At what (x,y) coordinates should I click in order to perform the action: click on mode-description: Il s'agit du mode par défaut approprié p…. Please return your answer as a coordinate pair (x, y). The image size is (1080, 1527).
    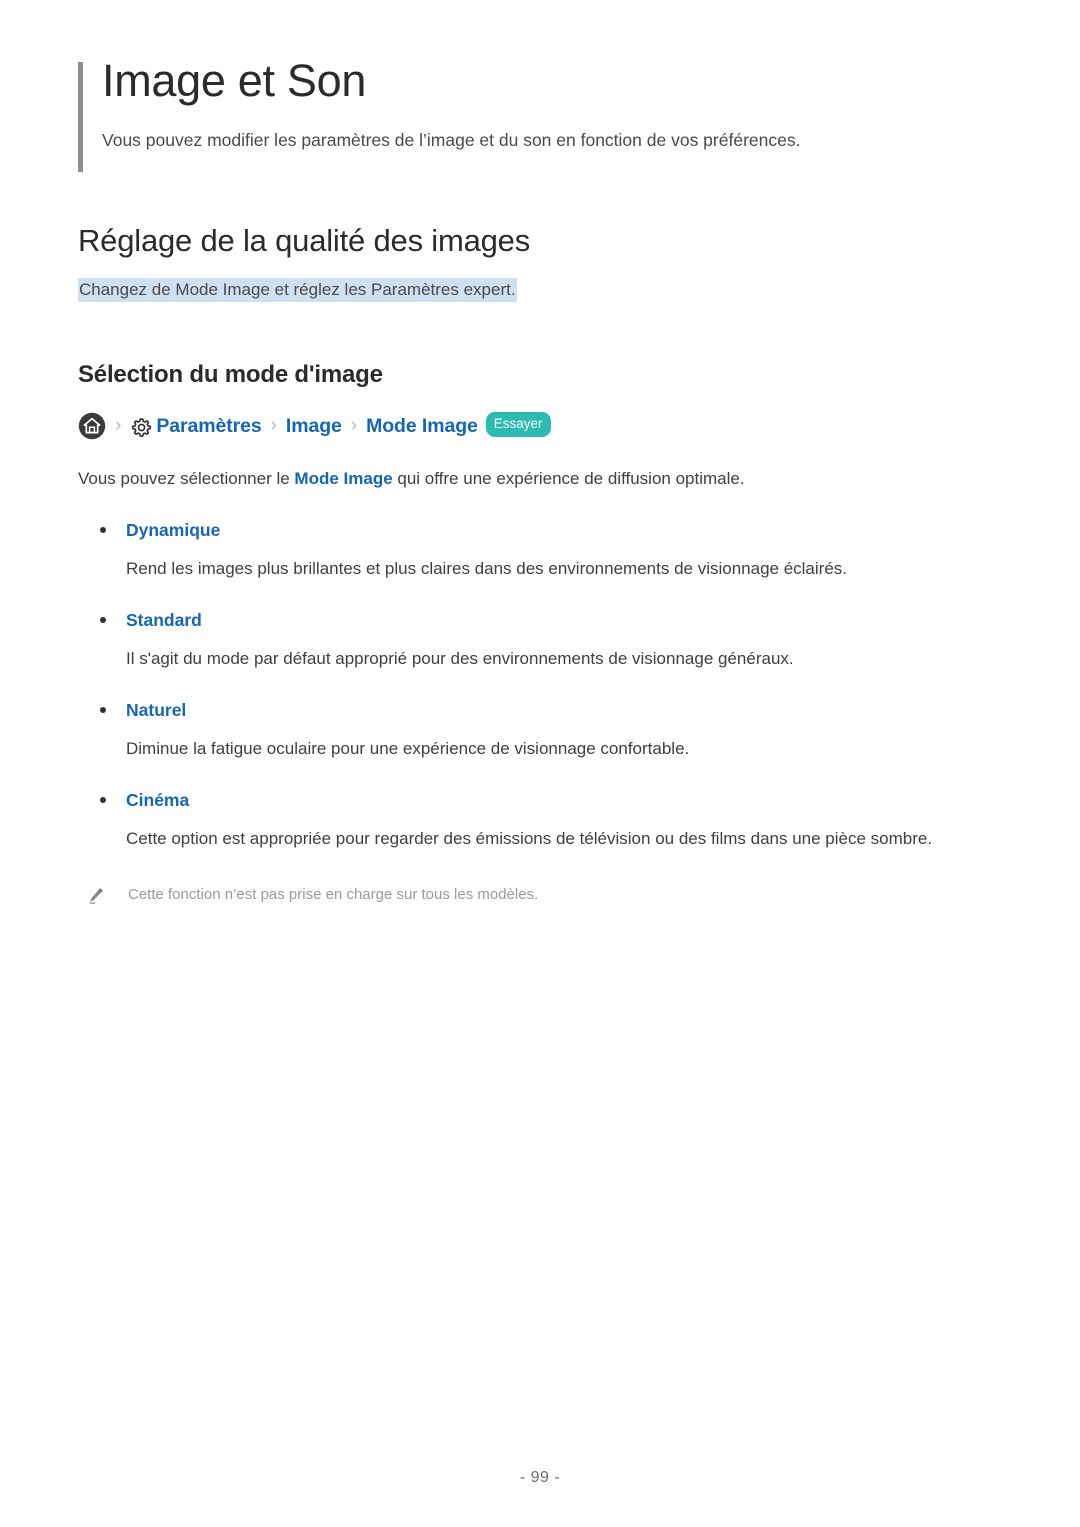
    Looking at the image, I should click on (460, 659).